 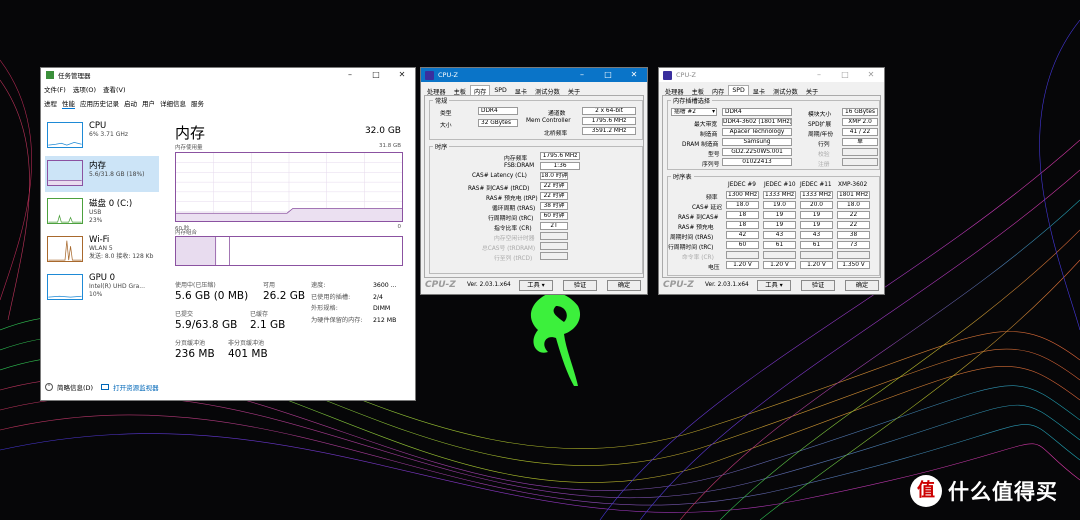 I want to click on sidebar-item-detail: 6% 3.71 GHz, so click(x=109, y=134).